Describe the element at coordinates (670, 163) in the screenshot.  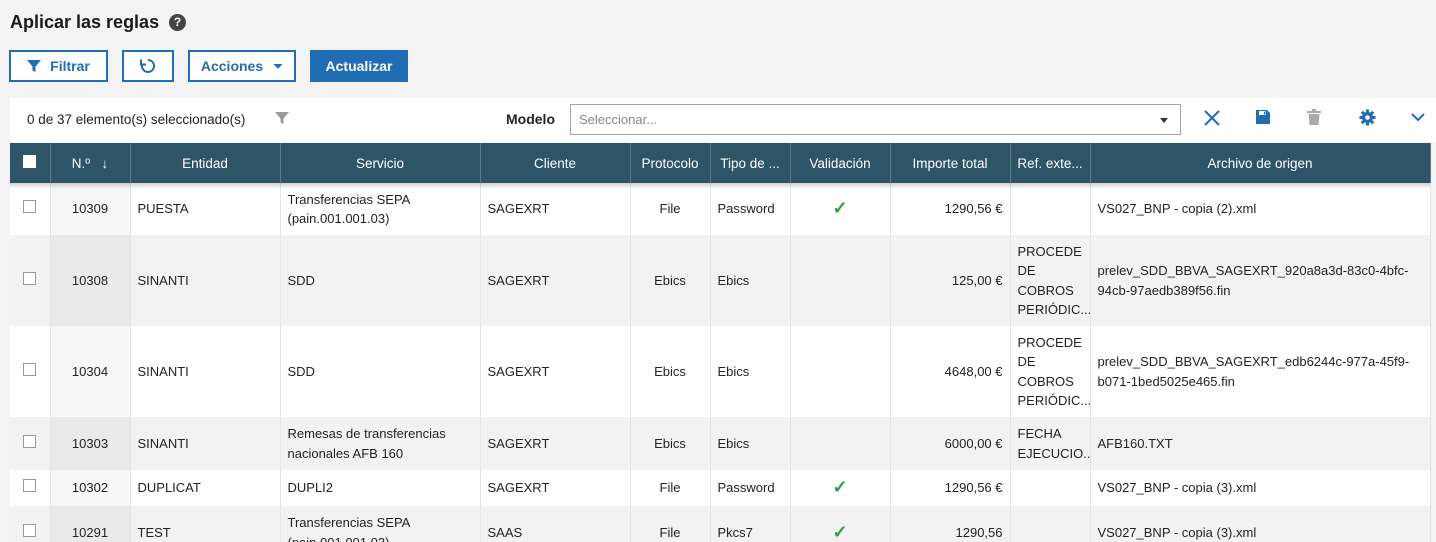
I see `col-header-protocolo: Protocolo` at that location.